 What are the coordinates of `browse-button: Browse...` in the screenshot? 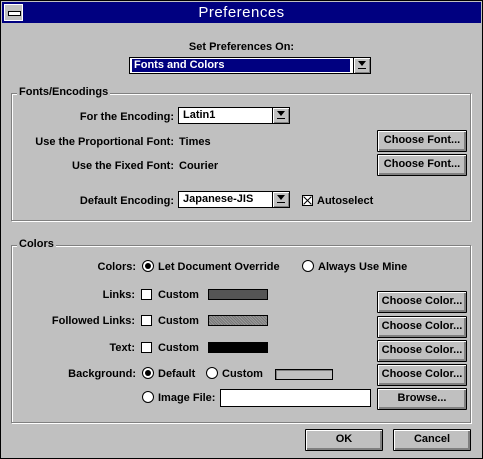 It's located at (422, 399).